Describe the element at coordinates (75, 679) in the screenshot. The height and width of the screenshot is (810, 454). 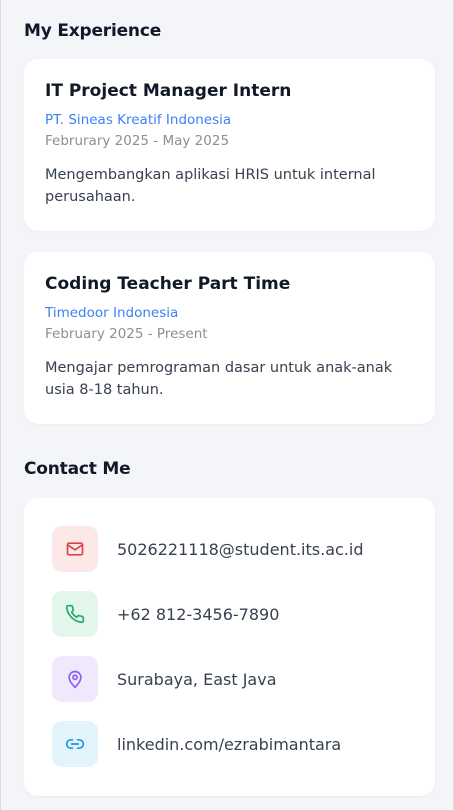
I see `location-pin-icon` at that location.